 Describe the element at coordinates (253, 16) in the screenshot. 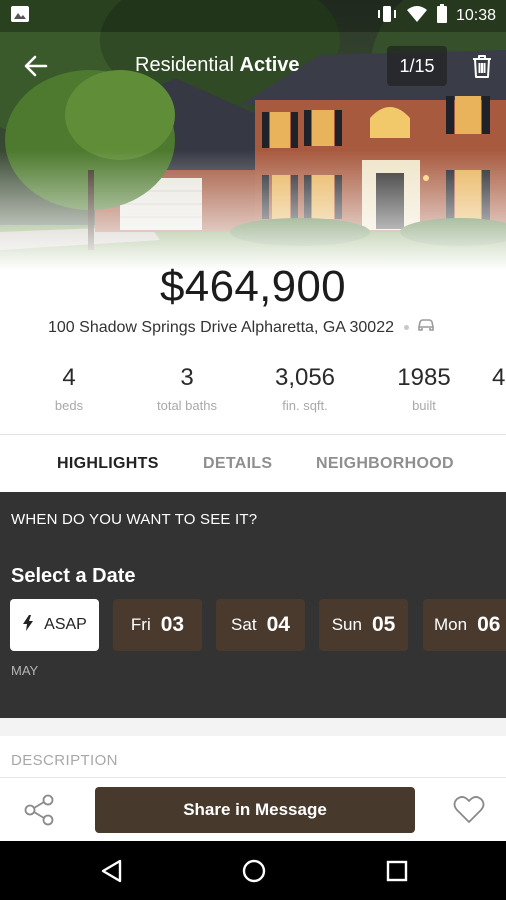

I see `status-bar: 10:38` at that location.